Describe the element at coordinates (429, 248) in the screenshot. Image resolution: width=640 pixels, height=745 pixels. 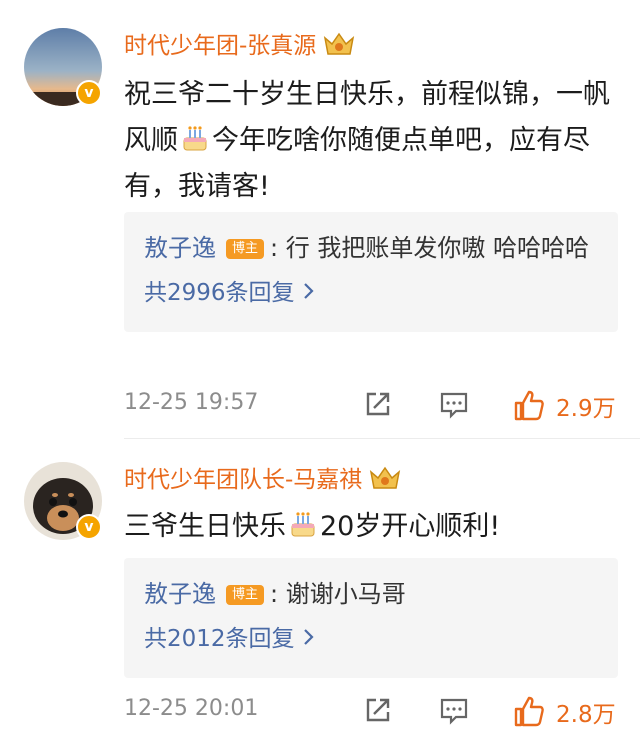
I see `reply-text: : 行 我把账单发你嗷 哈哈哈哈` at that location.